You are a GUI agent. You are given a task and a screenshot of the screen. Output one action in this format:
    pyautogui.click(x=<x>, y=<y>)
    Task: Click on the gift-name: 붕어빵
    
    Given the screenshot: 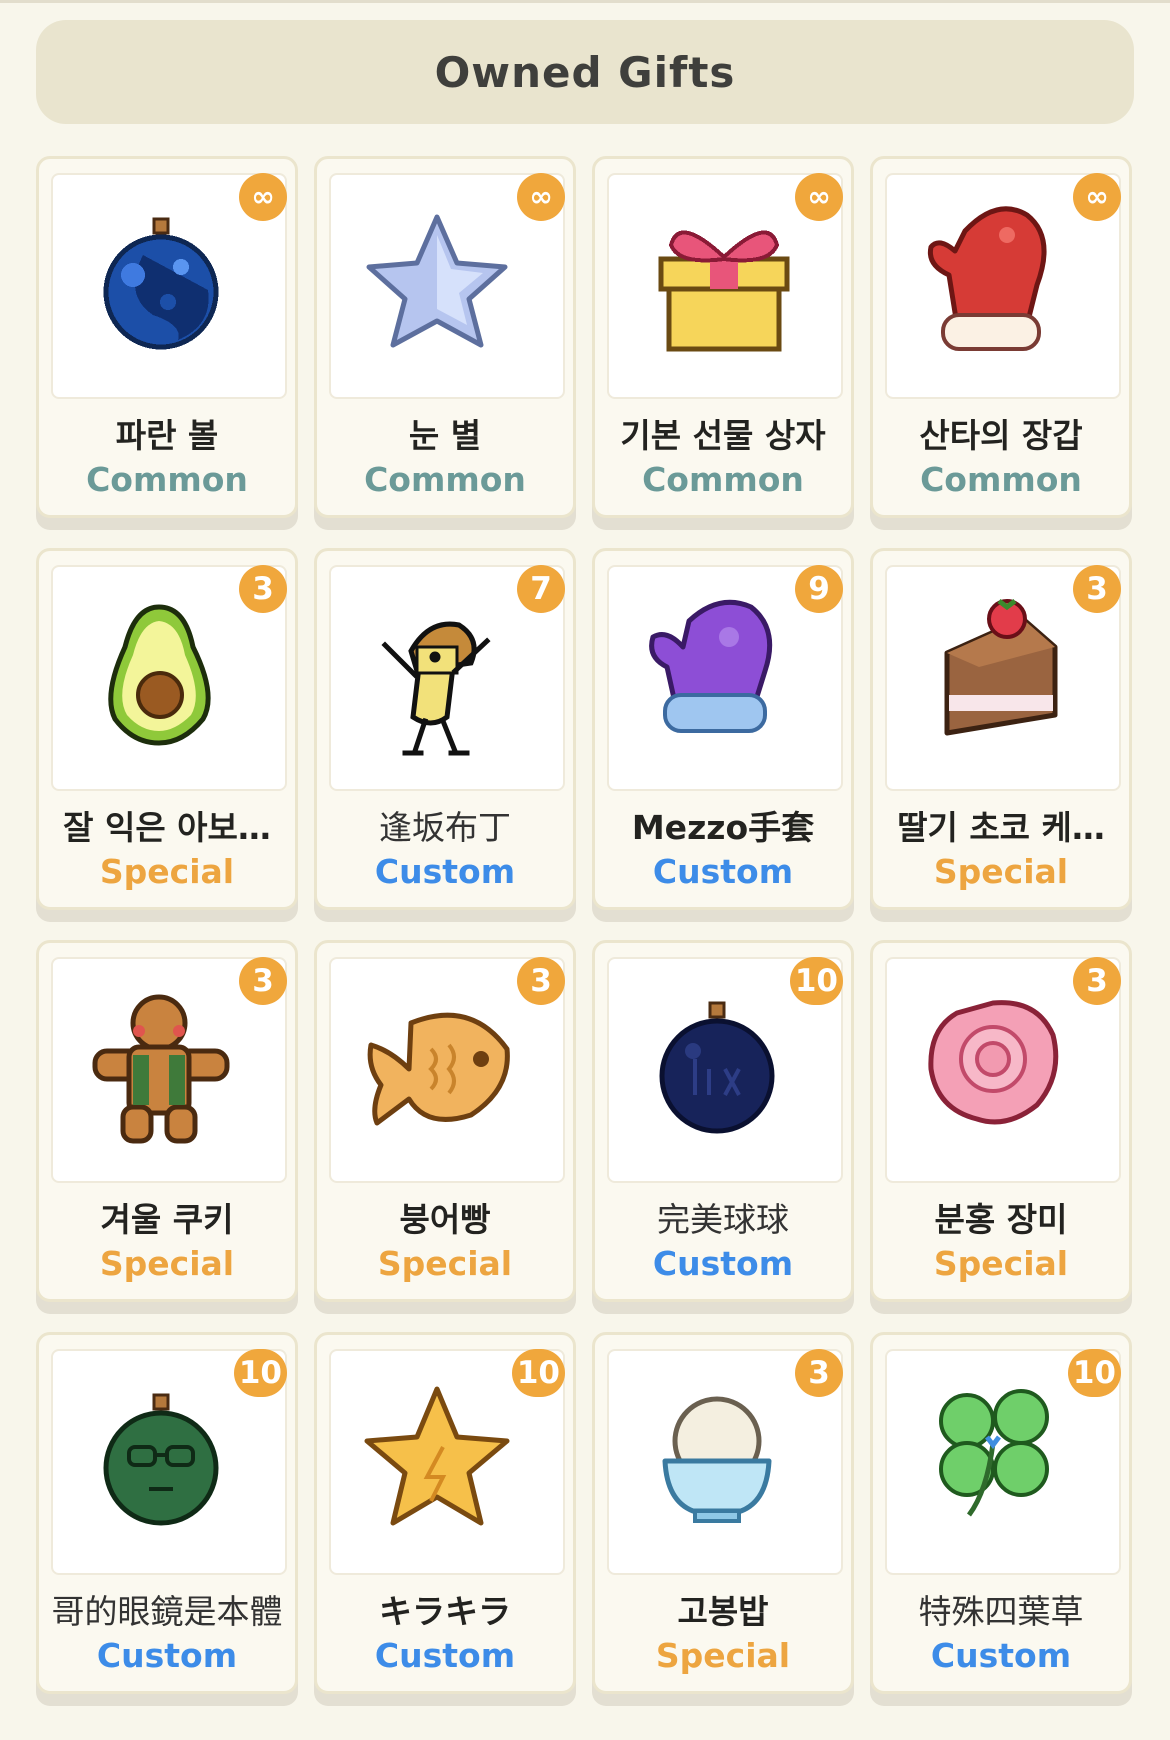 What is the action you would take?
    pyautogui.click(x=445, y=1219)
    